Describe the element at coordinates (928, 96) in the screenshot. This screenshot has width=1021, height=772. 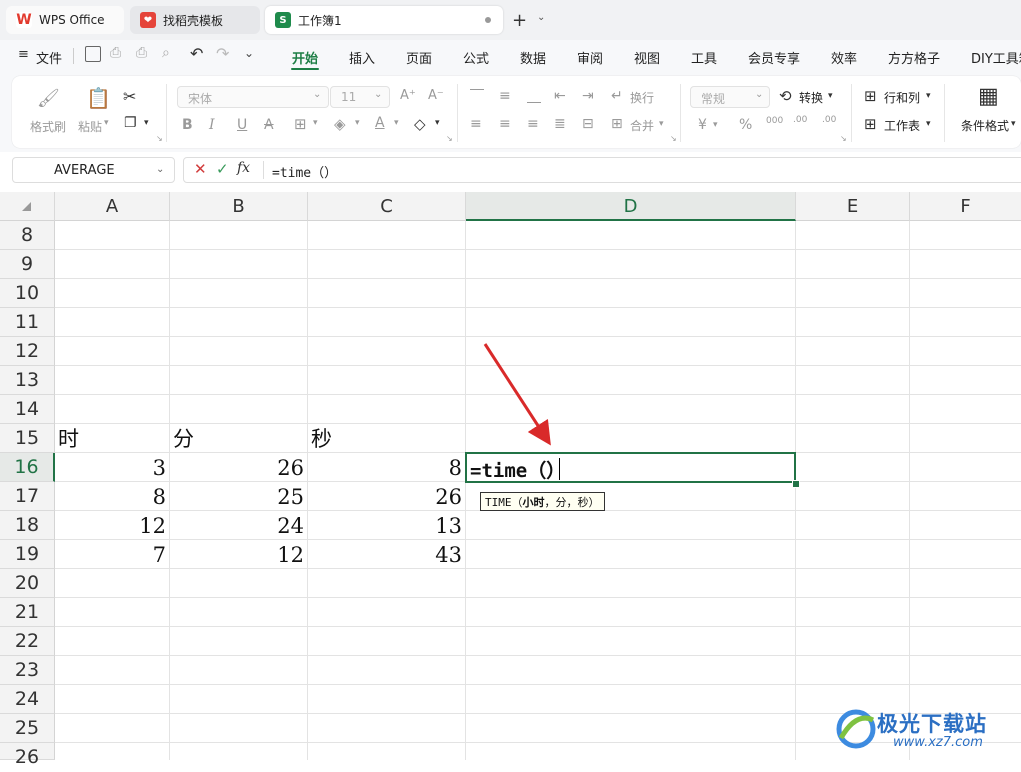
I see `rows-columns-dropdown-icon: ▾` at that location.